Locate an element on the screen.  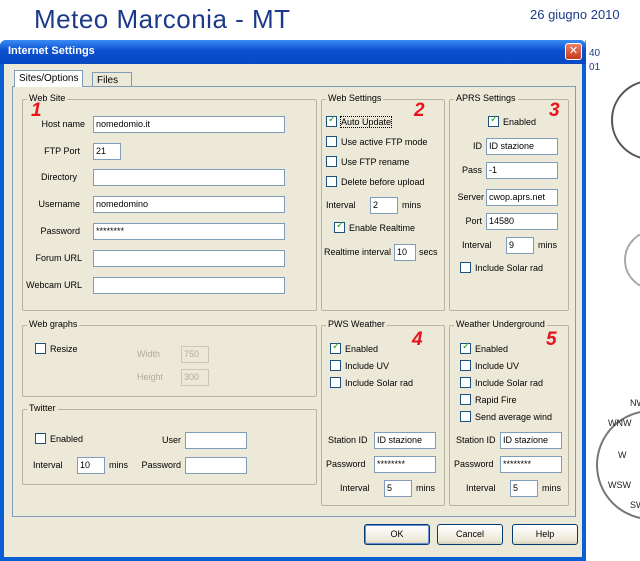
web-graphs-title: Web graphs is located at coordinates (53, 324).